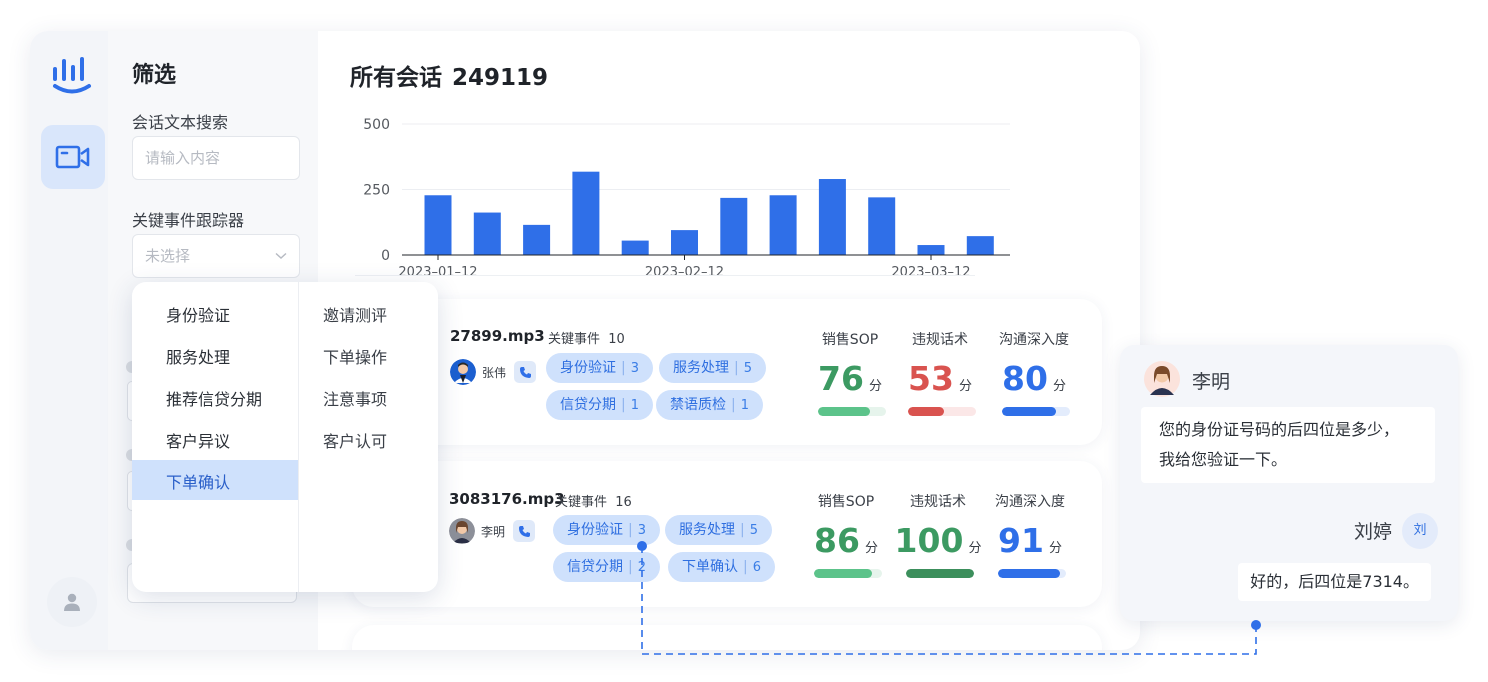  Describe the element at coordinates (599, 405) in the screenshot. I see `event-tag: 信贷分期 | 1` at that location.